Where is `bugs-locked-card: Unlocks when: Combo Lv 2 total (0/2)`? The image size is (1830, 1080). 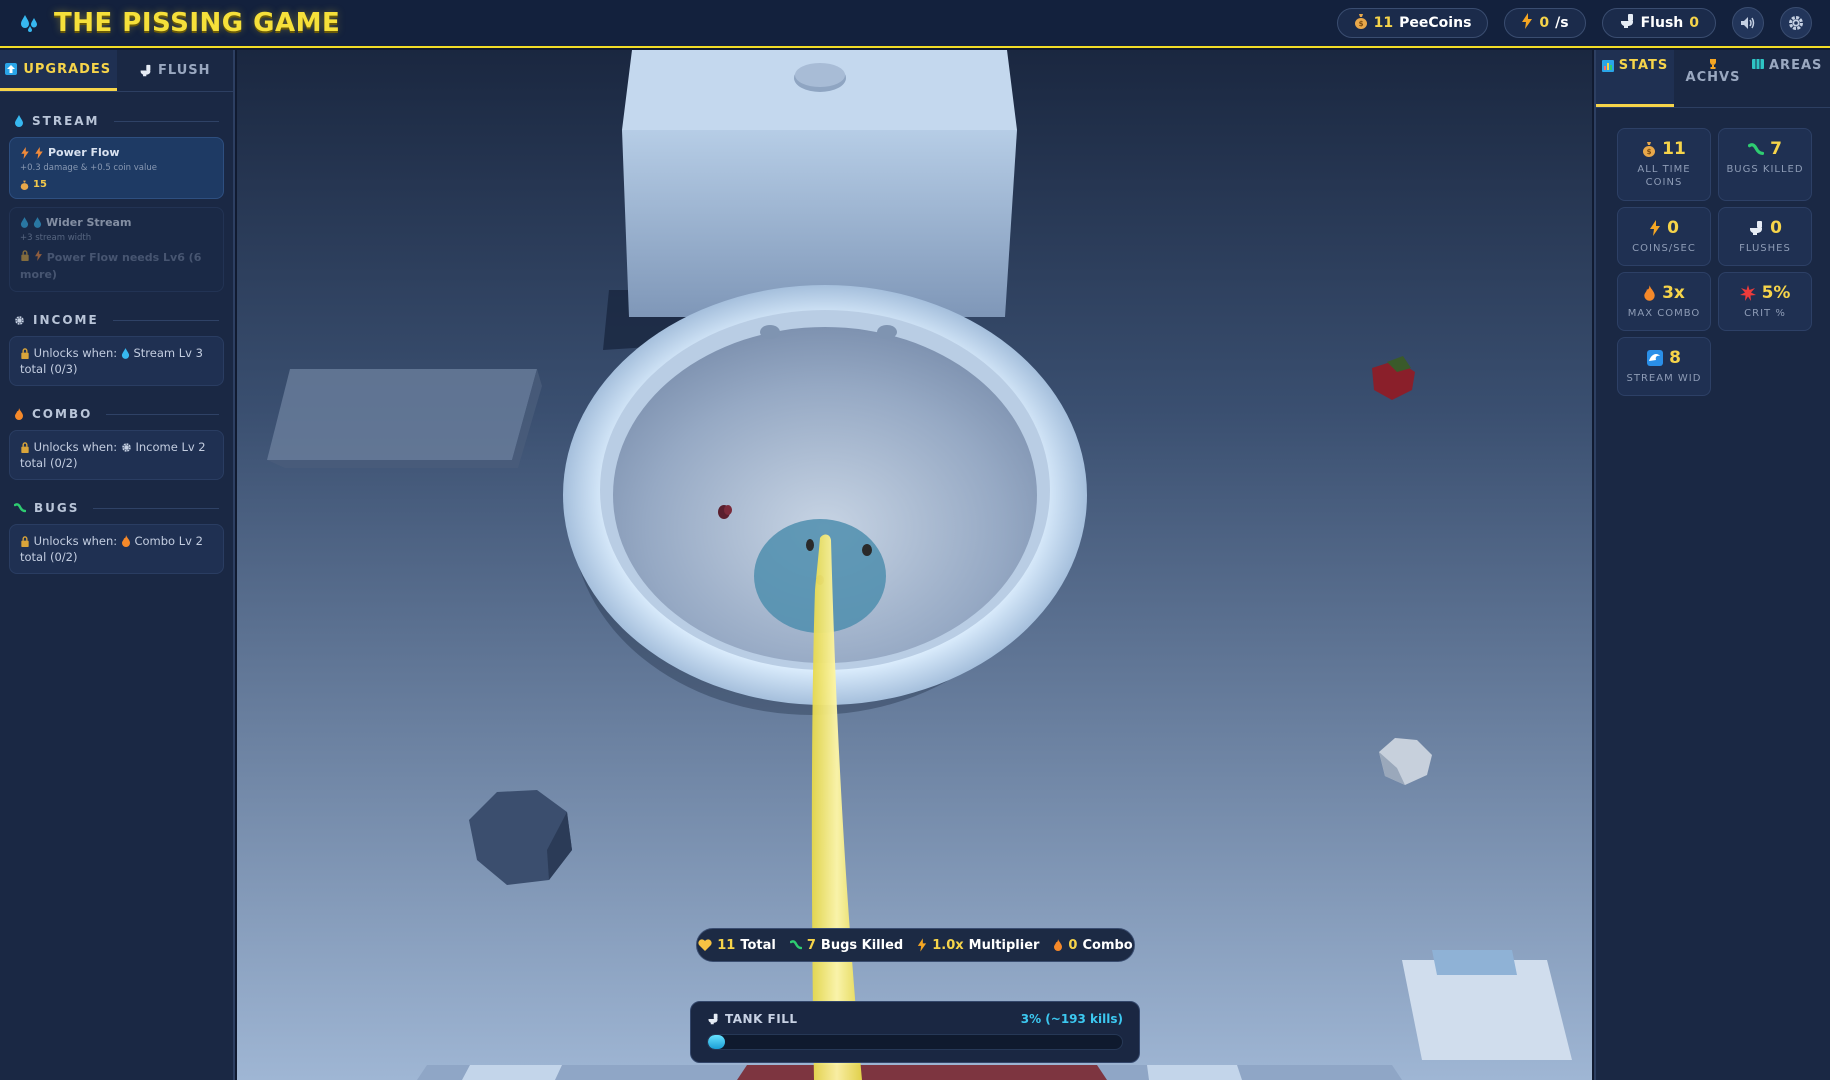 bugs-locked-card: Unlocks when: Combo Lv 2 total (0/2) is located at coordinates (116, 549).